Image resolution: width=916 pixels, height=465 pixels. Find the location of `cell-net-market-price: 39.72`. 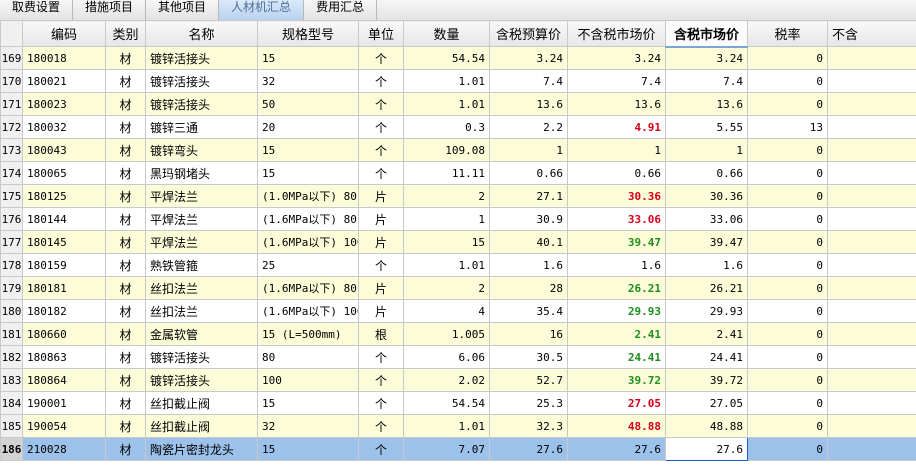

cell-net-market-price: 39.72 is located at coordinates (616, 380).